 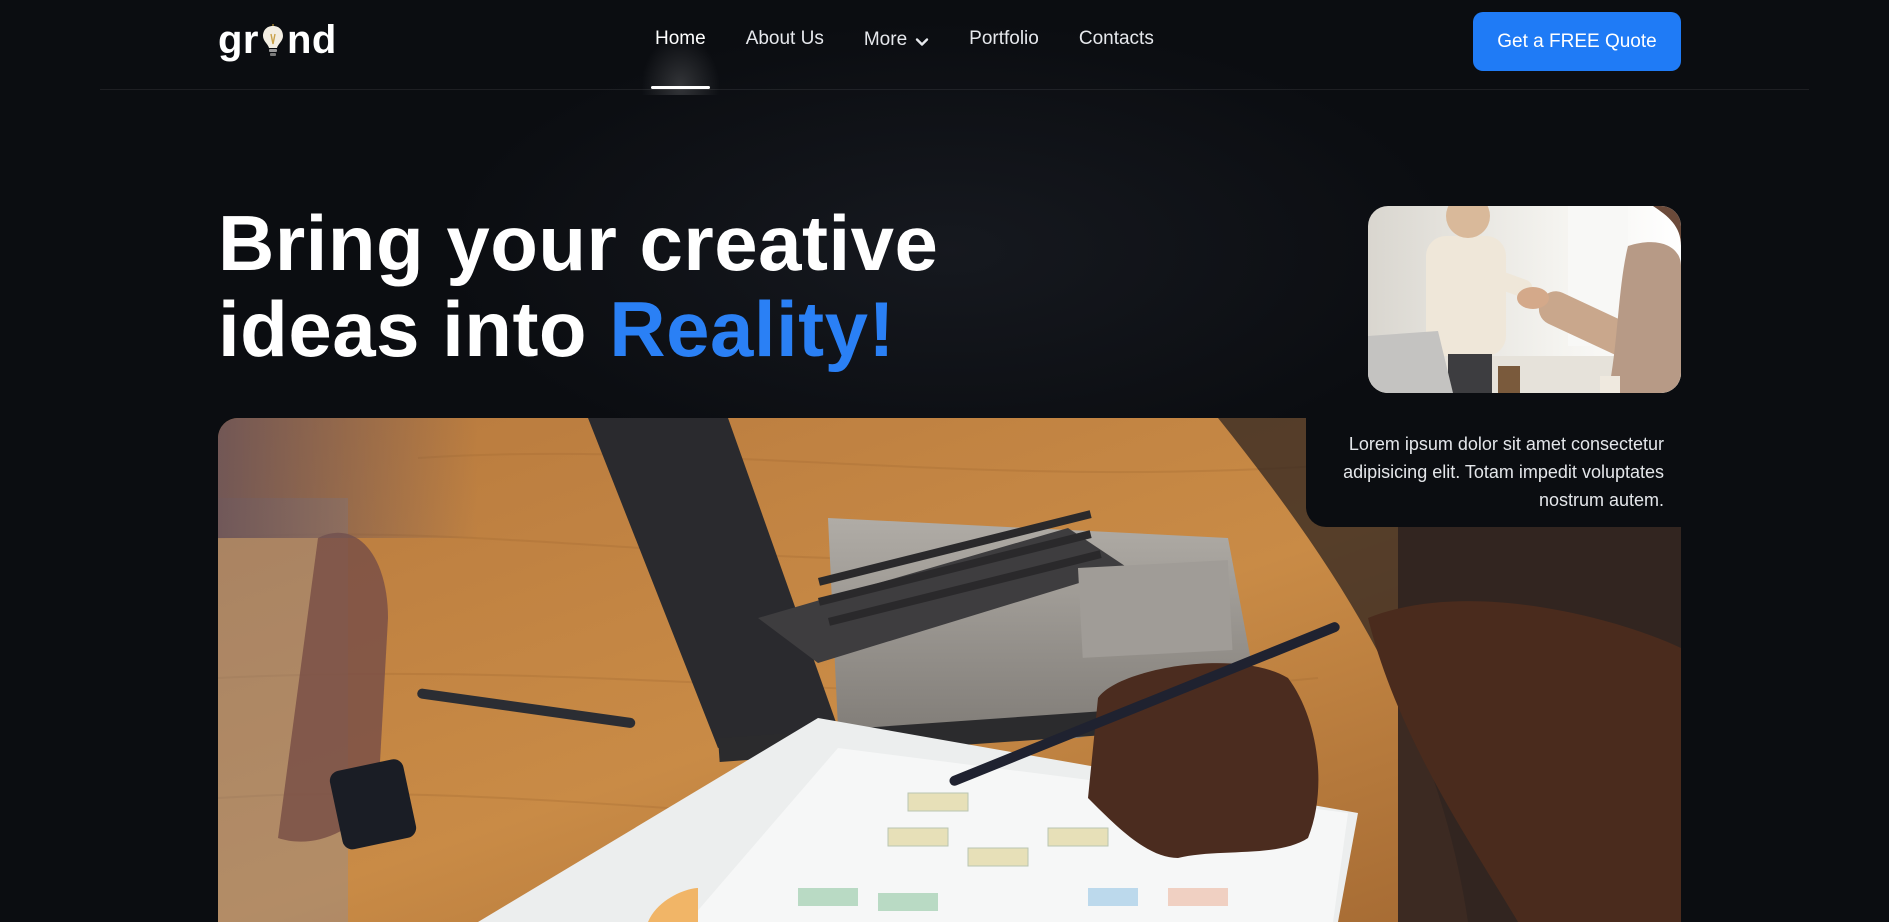 I want to click on nav-item-about-us: About Us, so click(x=785, y=39).